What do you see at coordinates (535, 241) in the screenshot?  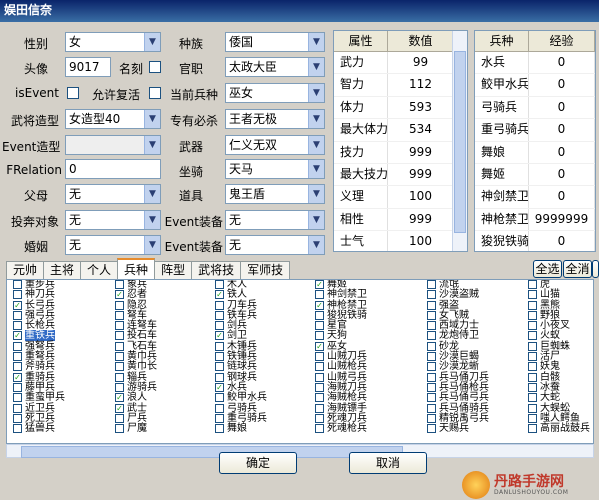 I see `troop-exp-row: 狻猊铁骑 0` at bounding box center [535, 241].